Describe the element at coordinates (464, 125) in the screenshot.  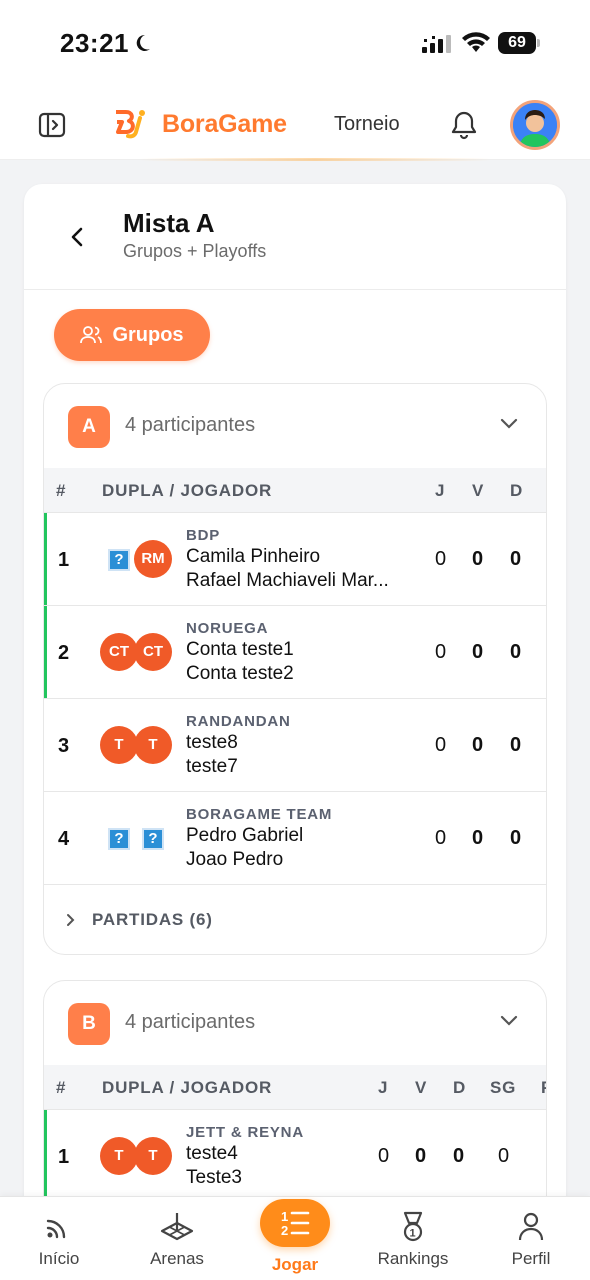
I see `notification-bell-icon` at that location.